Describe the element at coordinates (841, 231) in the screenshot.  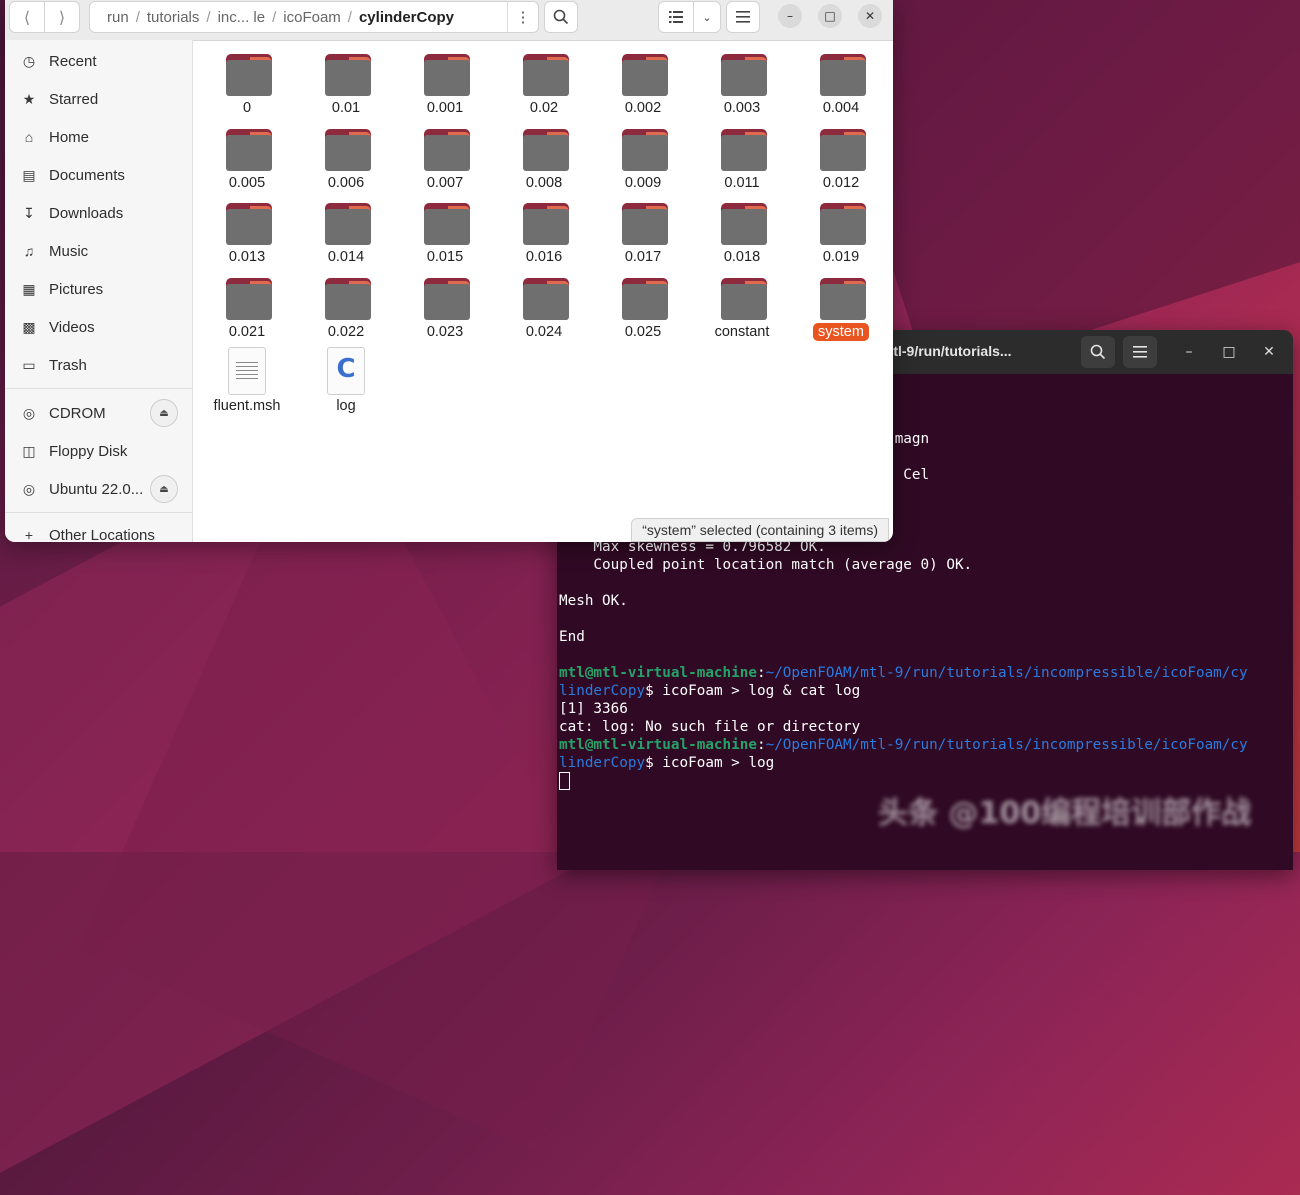
I see `folder-item: 0.019` at that location.